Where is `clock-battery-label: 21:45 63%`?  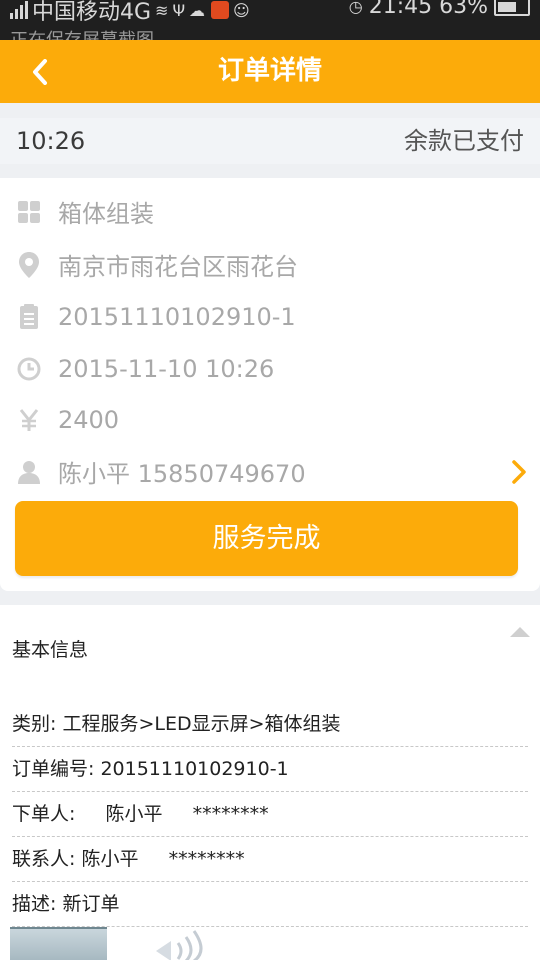 clock-battery-label: 21:45 63% is located at coordinates (428, 9).